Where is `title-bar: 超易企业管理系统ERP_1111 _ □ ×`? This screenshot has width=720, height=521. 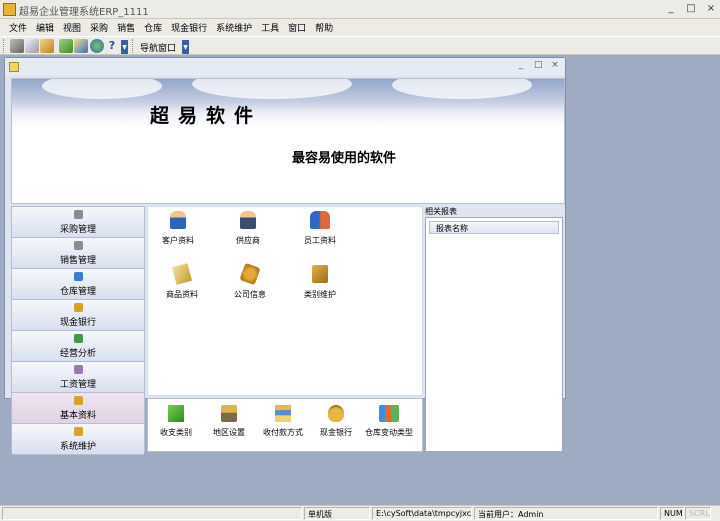
title-bar: 超易企业管理系统ERP_1111 _ □ × is located at coordinates (360, 9).